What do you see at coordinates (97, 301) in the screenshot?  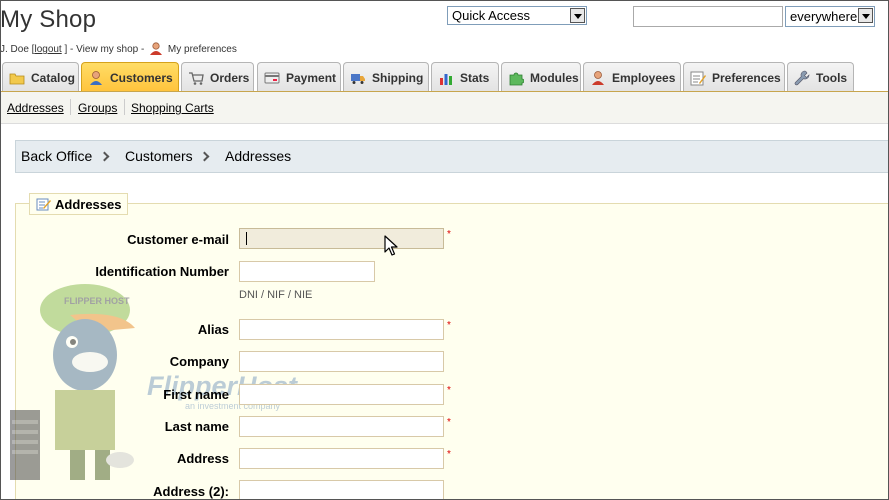 I see `cap-text: FLIPPER HOST` at bounding box center [97, 301].